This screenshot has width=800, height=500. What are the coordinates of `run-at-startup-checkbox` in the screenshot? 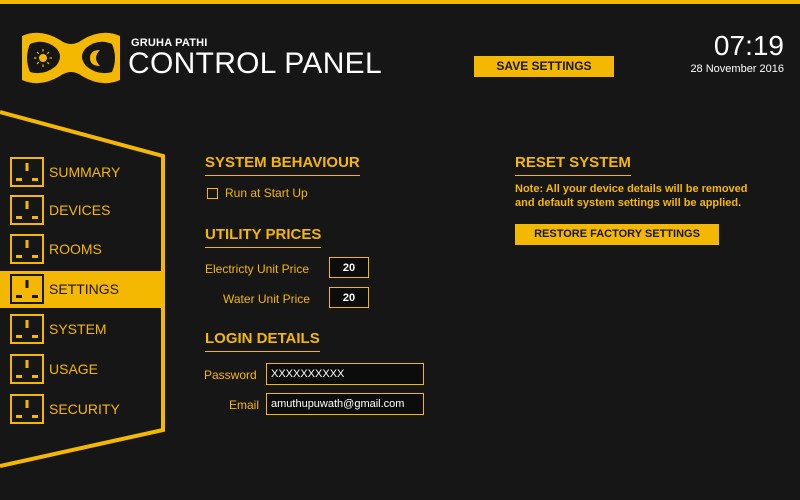 It's located at (212, 193).